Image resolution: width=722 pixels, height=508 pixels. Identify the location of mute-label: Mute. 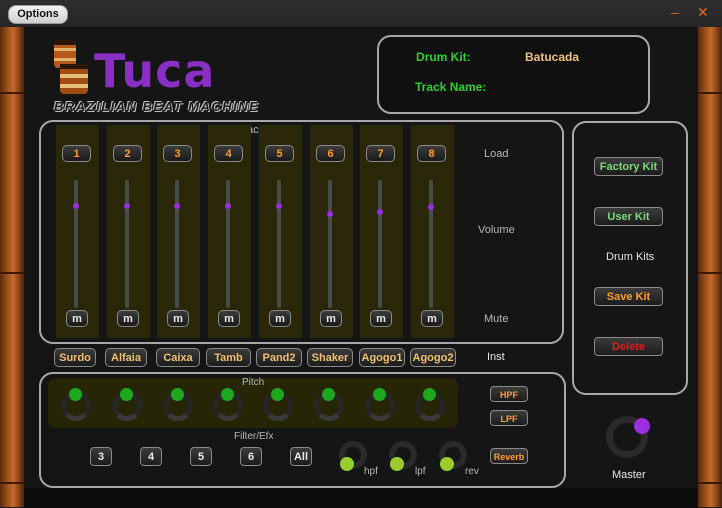
(496, 319).